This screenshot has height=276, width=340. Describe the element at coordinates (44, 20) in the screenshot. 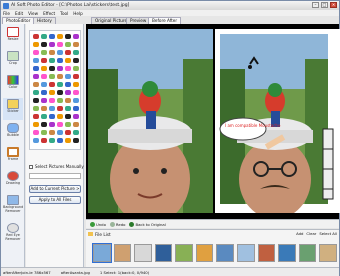

I see `tab-history: History` at that location.